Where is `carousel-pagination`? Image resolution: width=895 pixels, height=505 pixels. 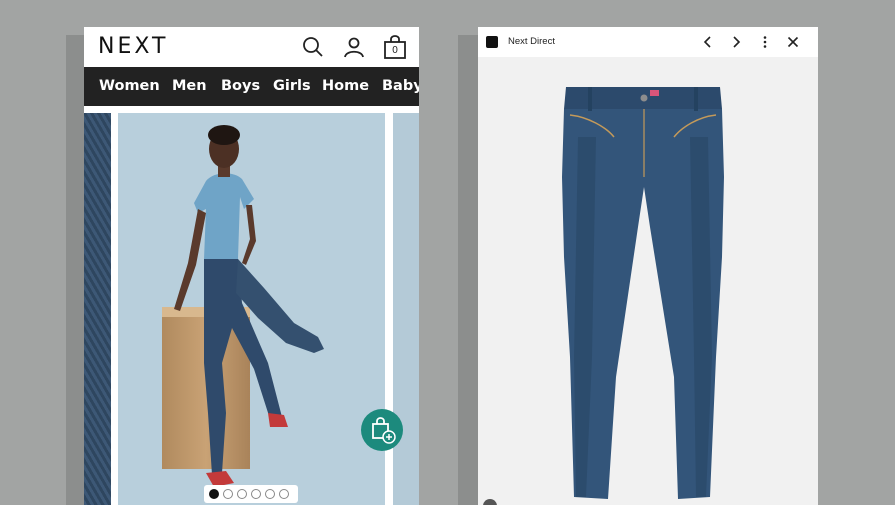 carousel-pagination is located at coordinates (251, 494).